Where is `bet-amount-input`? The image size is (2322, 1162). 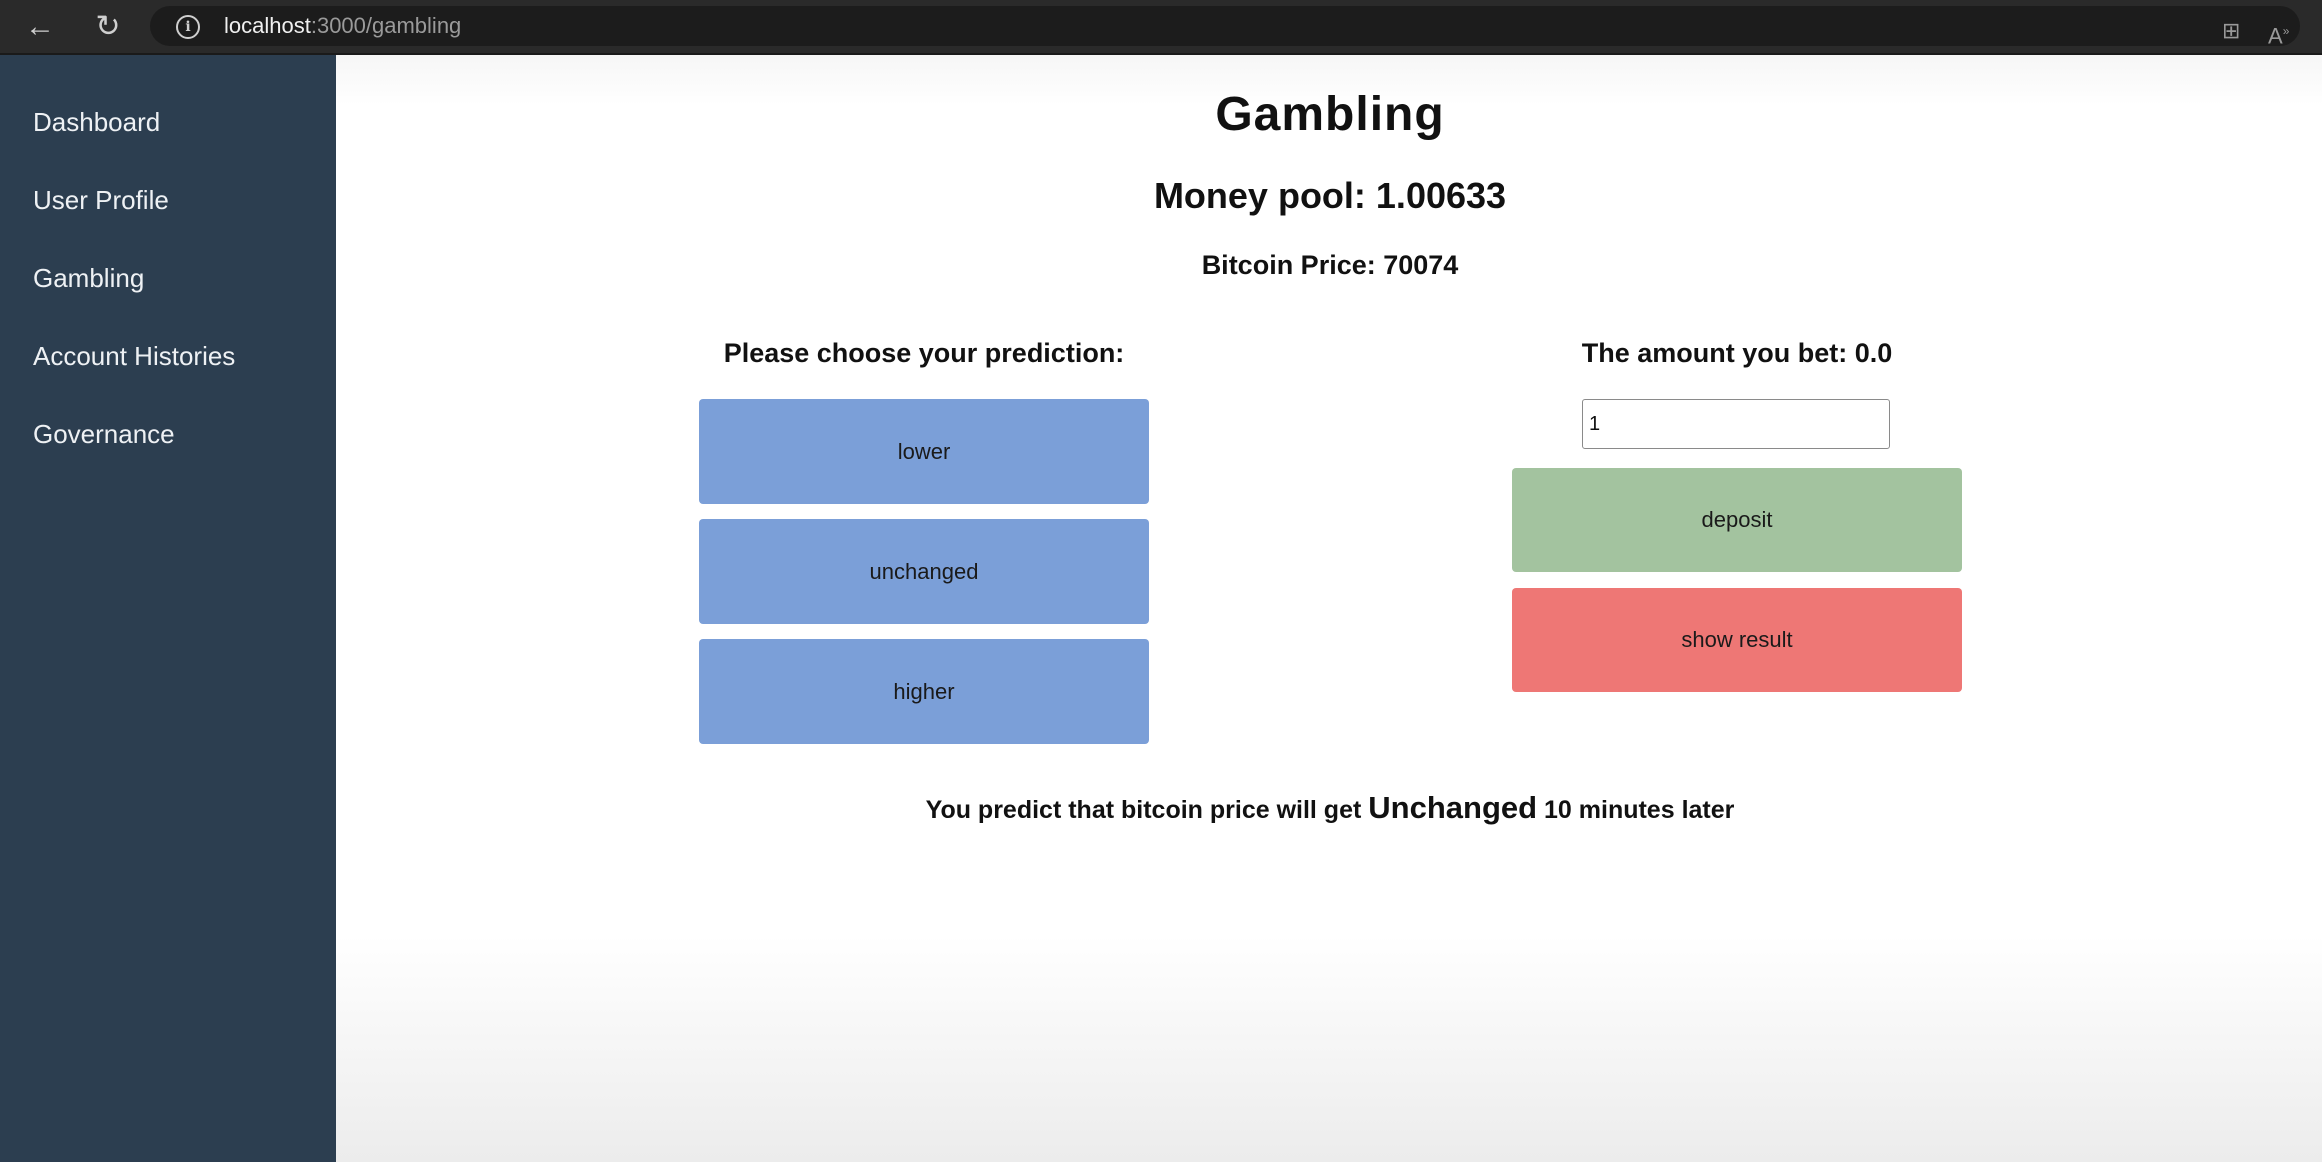 bet-amount-input is located at coordinates (1736, 424).